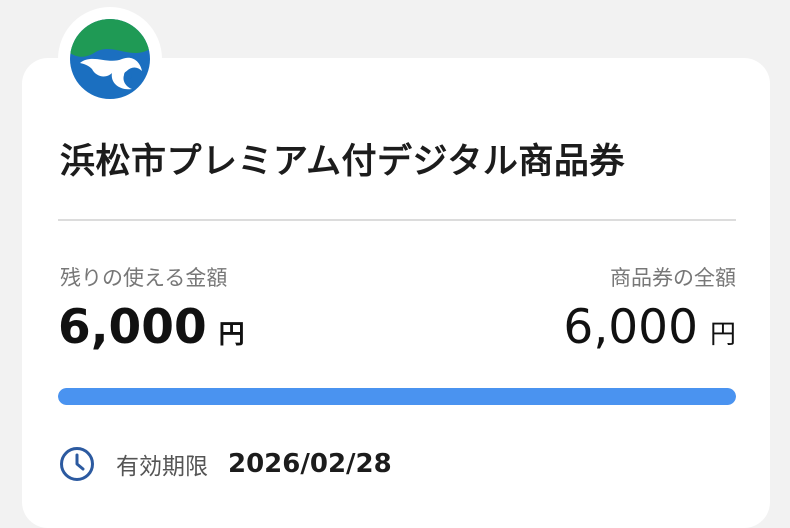 The width and height of the screenshot is (790, 528). What do you see at coordinates (673, 278) in the screenshot?
I see `total-amount-label: 商品券の全額` at bounding box center [673, 278].